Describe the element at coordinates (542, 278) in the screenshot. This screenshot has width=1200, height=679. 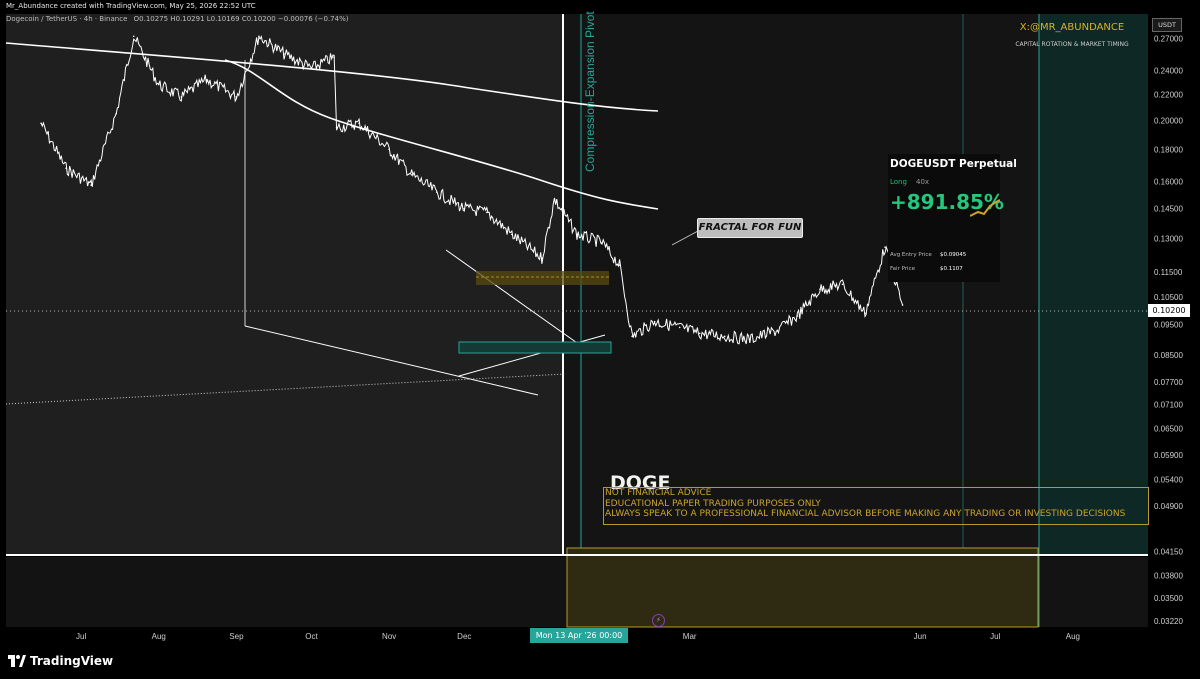
I see `resistance-zone` at that location.